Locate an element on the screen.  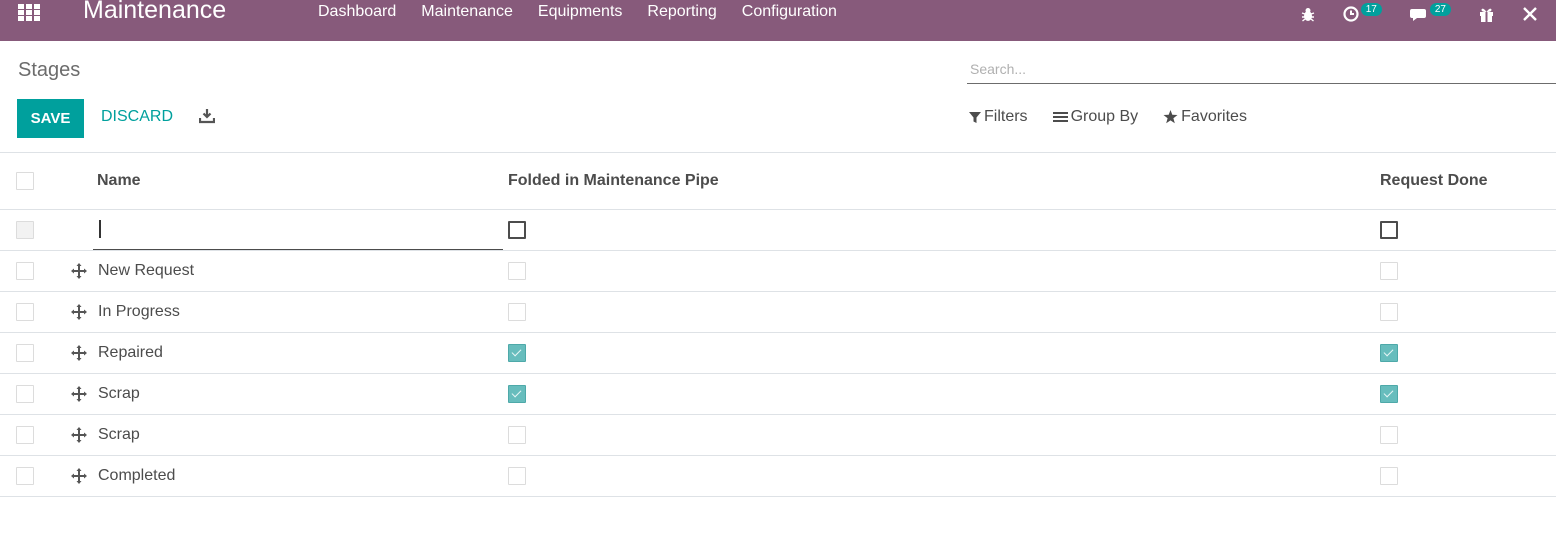
column-header-request-done: Request Done is located at coordinates (1434, 181).